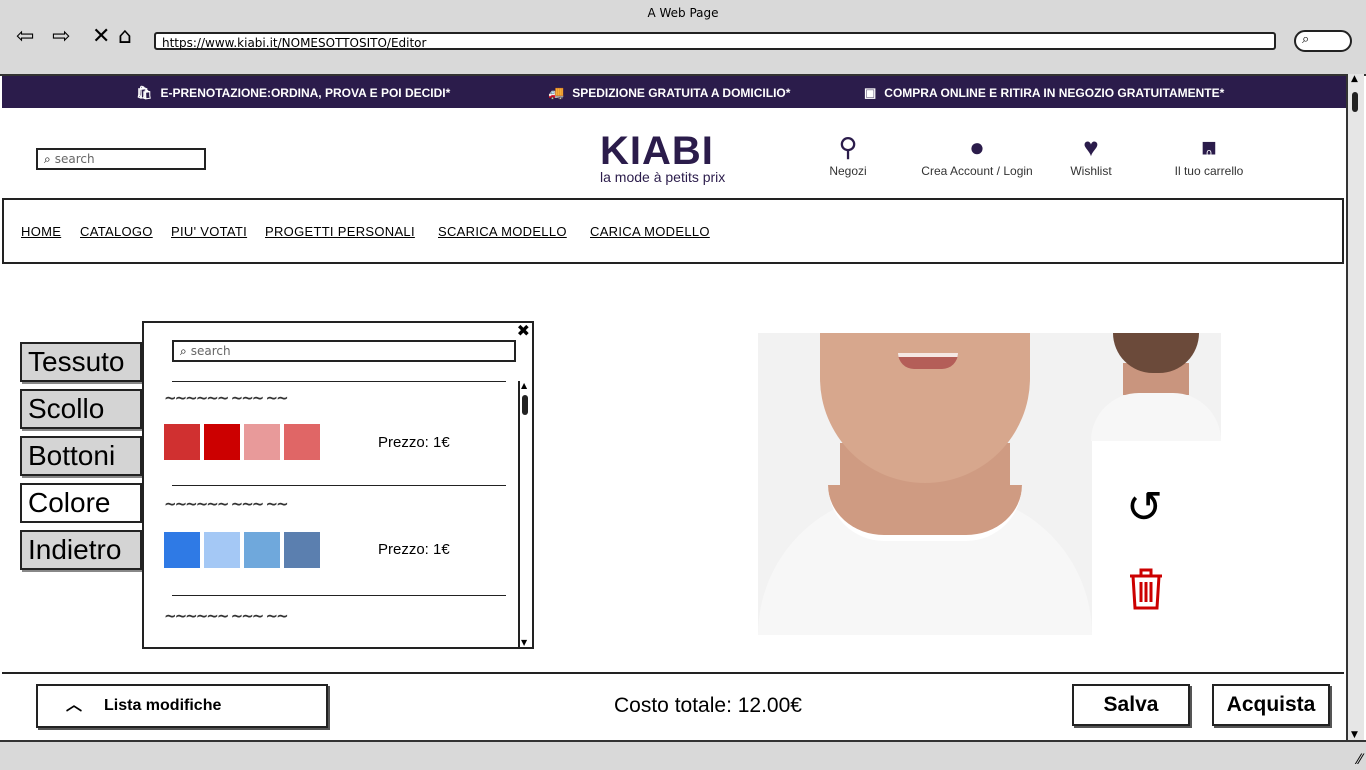 This screenshot has width=1366, height=770. I want to click on promo-text: SPEDIZIONE GRATUITA A DOMICILIO*, so click(681, 93).